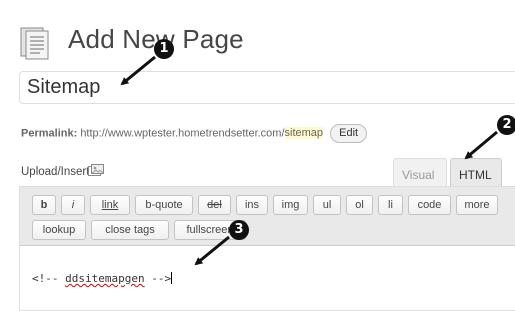  I want to click on permalink-label: Permalink:, so click(49, 133).